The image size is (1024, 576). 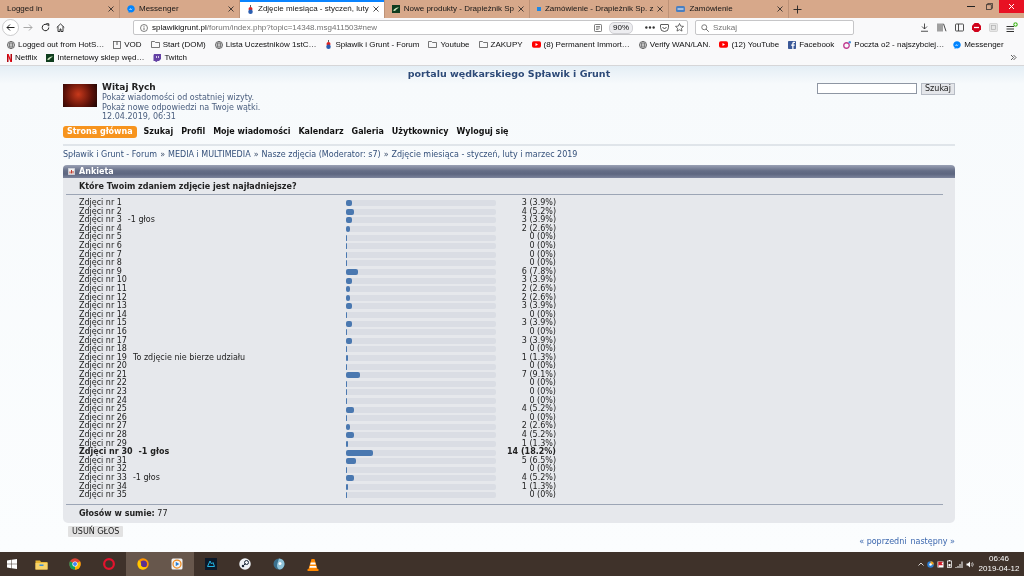 What do you see at coordinates (127, 44) in the screenshot?
I see `bookmark-link: VOD` at bounding box center [127, 44].